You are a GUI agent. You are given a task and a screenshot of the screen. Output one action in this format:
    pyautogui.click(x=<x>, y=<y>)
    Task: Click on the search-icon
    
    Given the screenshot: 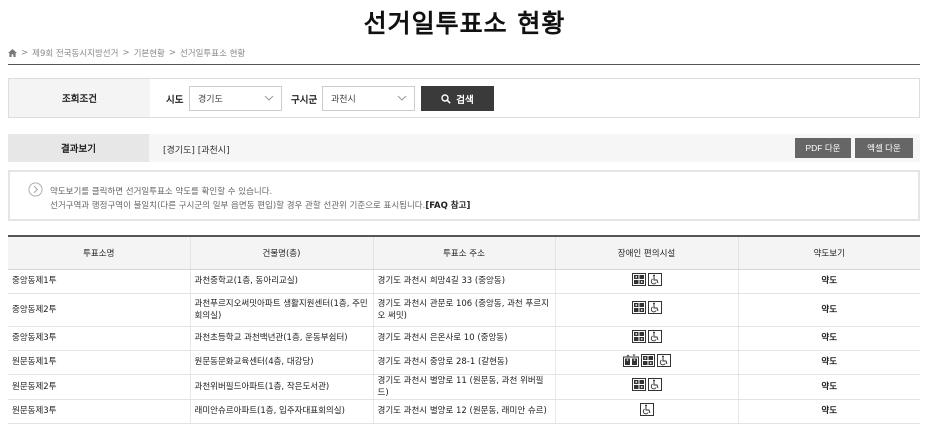 What is the action you would take?
    pyautogui.click(x=446, y=98)
    